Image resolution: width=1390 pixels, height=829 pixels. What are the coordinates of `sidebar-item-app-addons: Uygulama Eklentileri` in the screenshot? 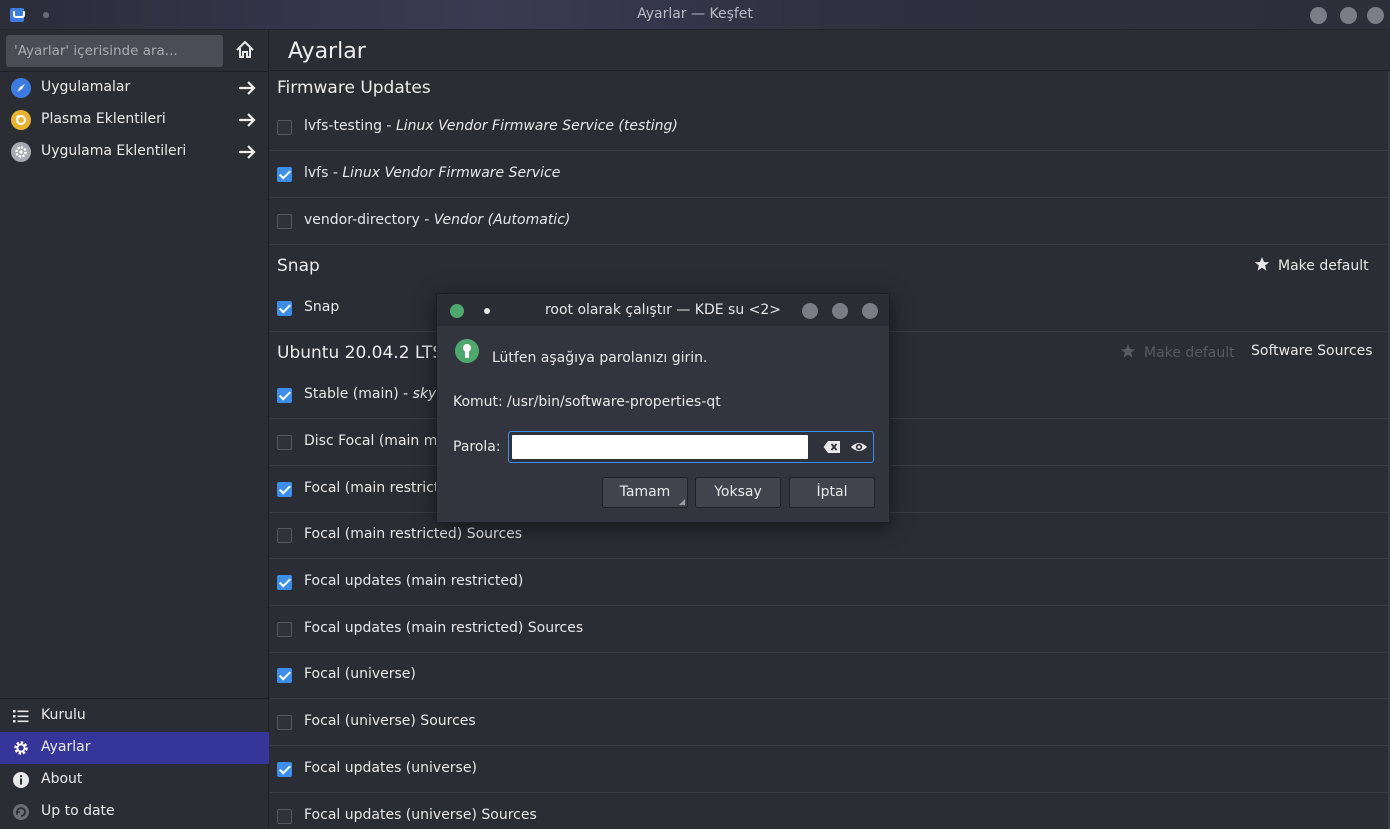 It's located at (134, 152).